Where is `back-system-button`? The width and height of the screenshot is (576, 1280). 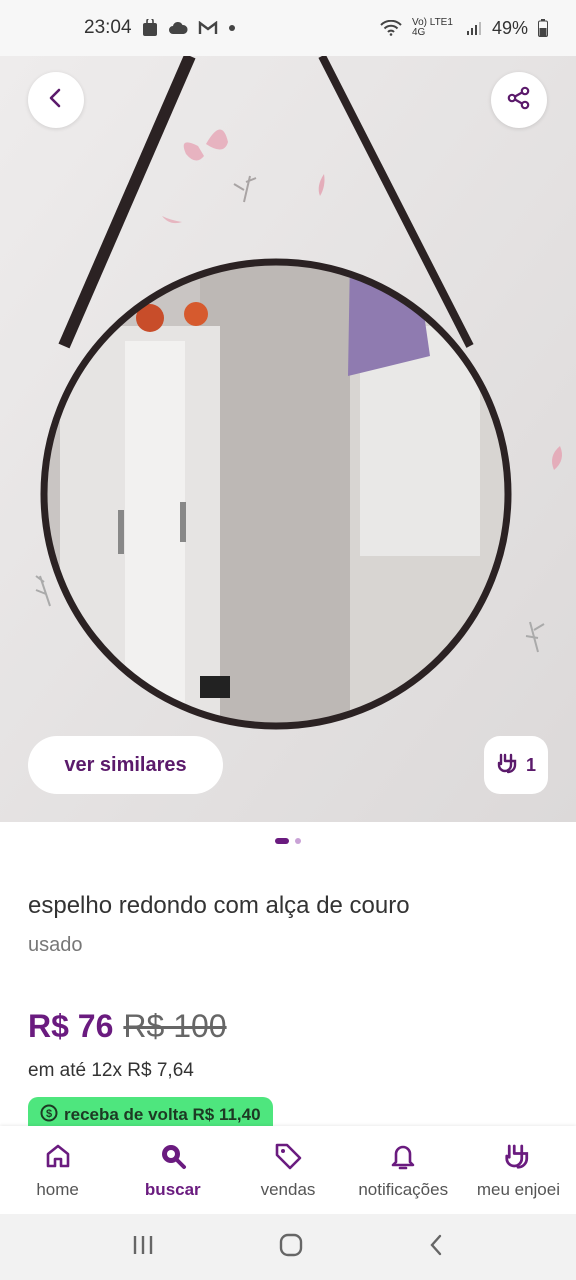
back-system-button is located at coordinates (436, 1247).